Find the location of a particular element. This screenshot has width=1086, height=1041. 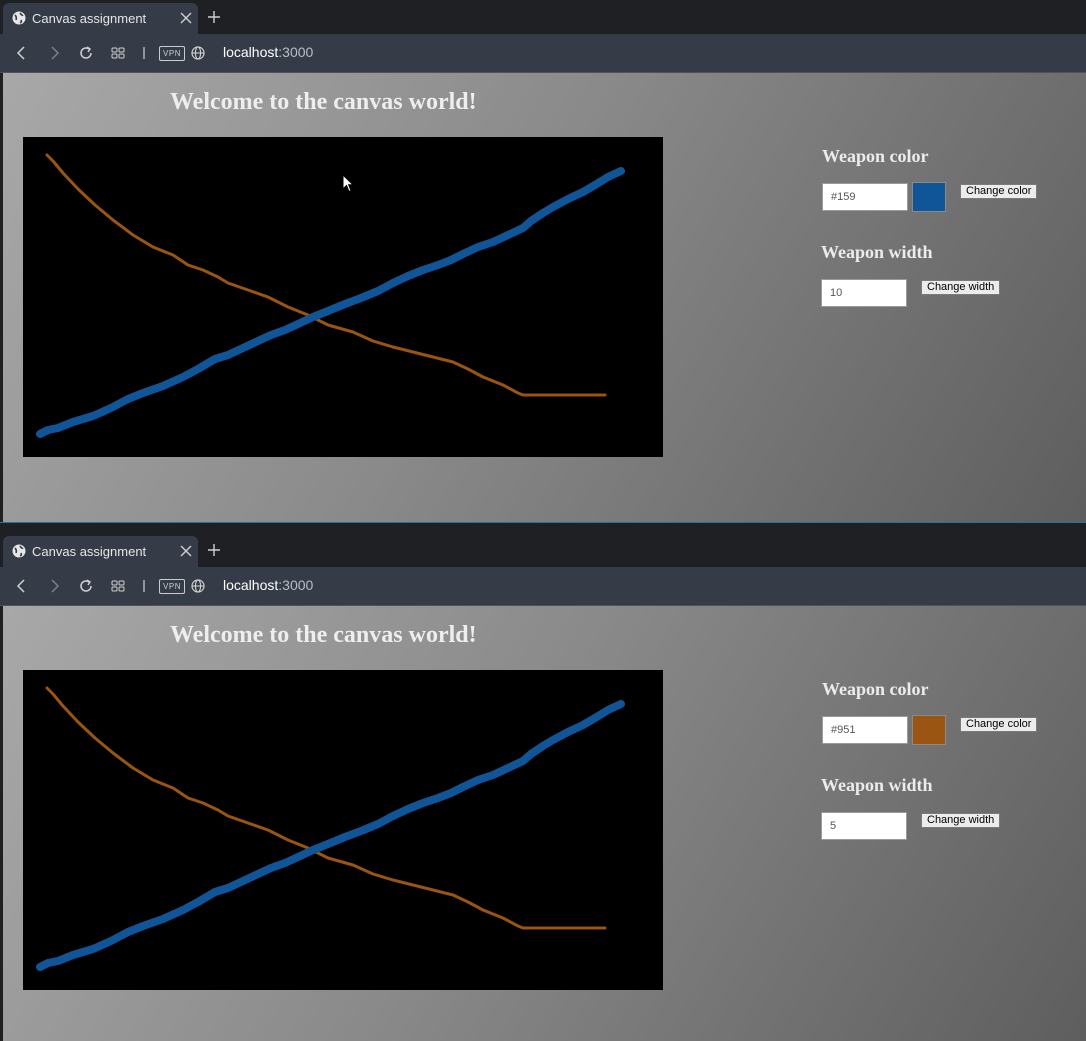

mouse-cursor-icon is located at coordinates (348, 183).